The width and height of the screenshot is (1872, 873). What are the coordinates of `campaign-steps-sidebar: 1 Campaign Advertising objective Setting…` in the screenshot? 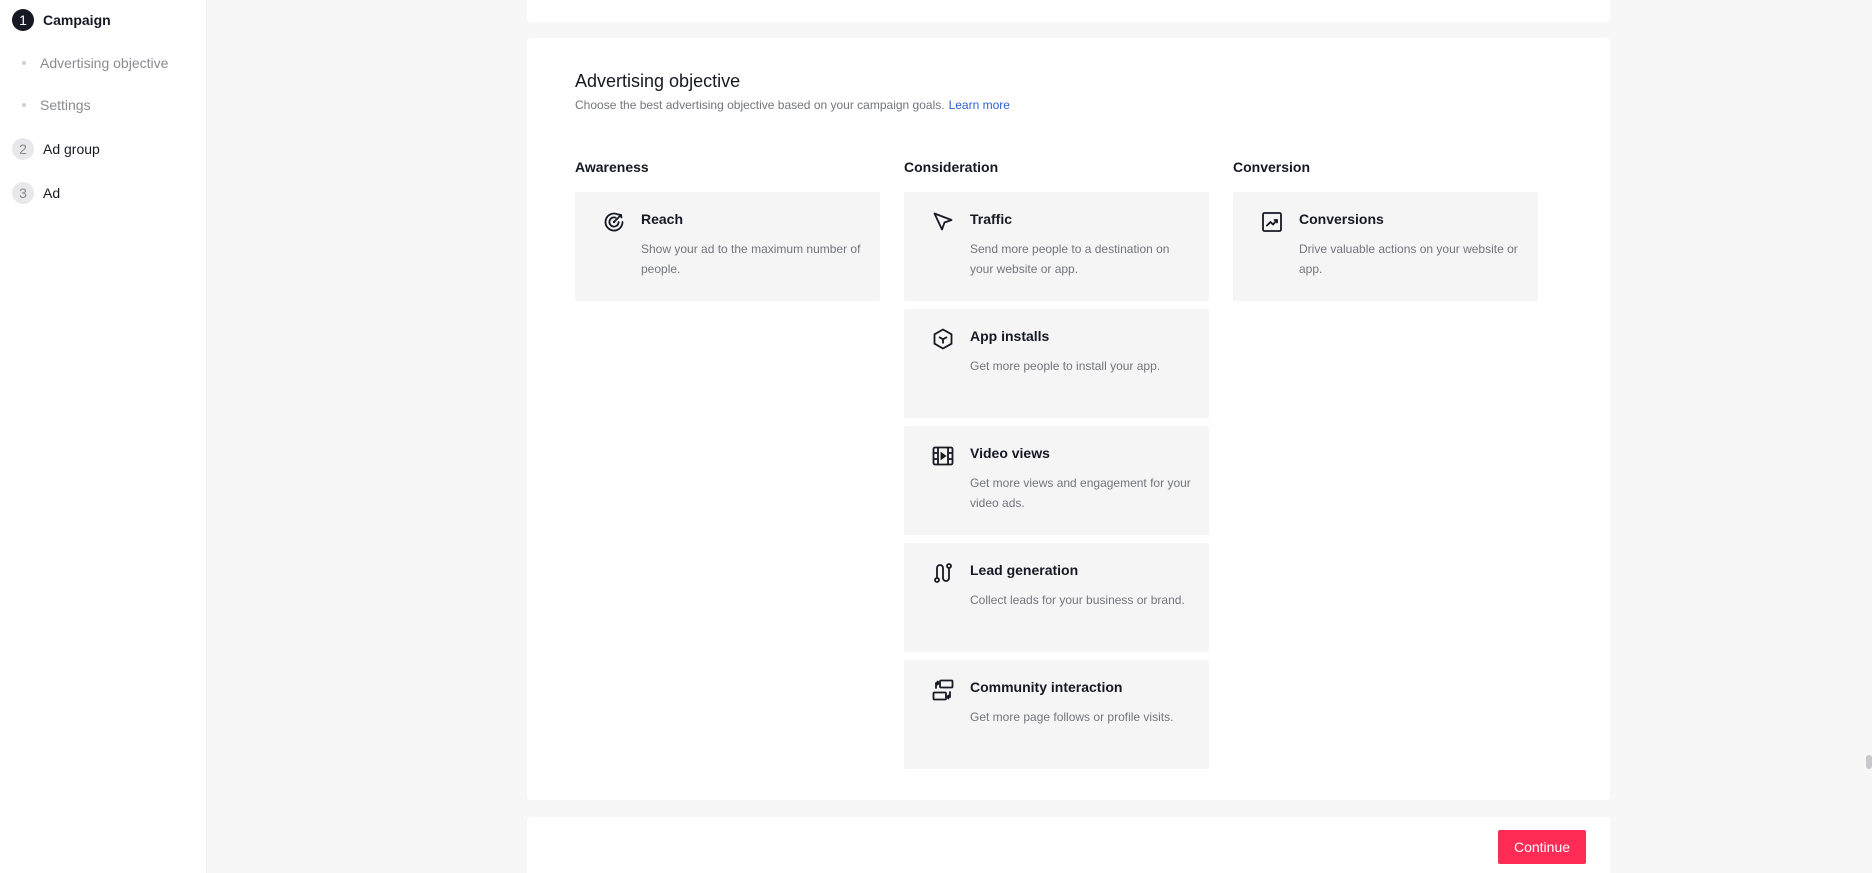 It's located at (103, 436).